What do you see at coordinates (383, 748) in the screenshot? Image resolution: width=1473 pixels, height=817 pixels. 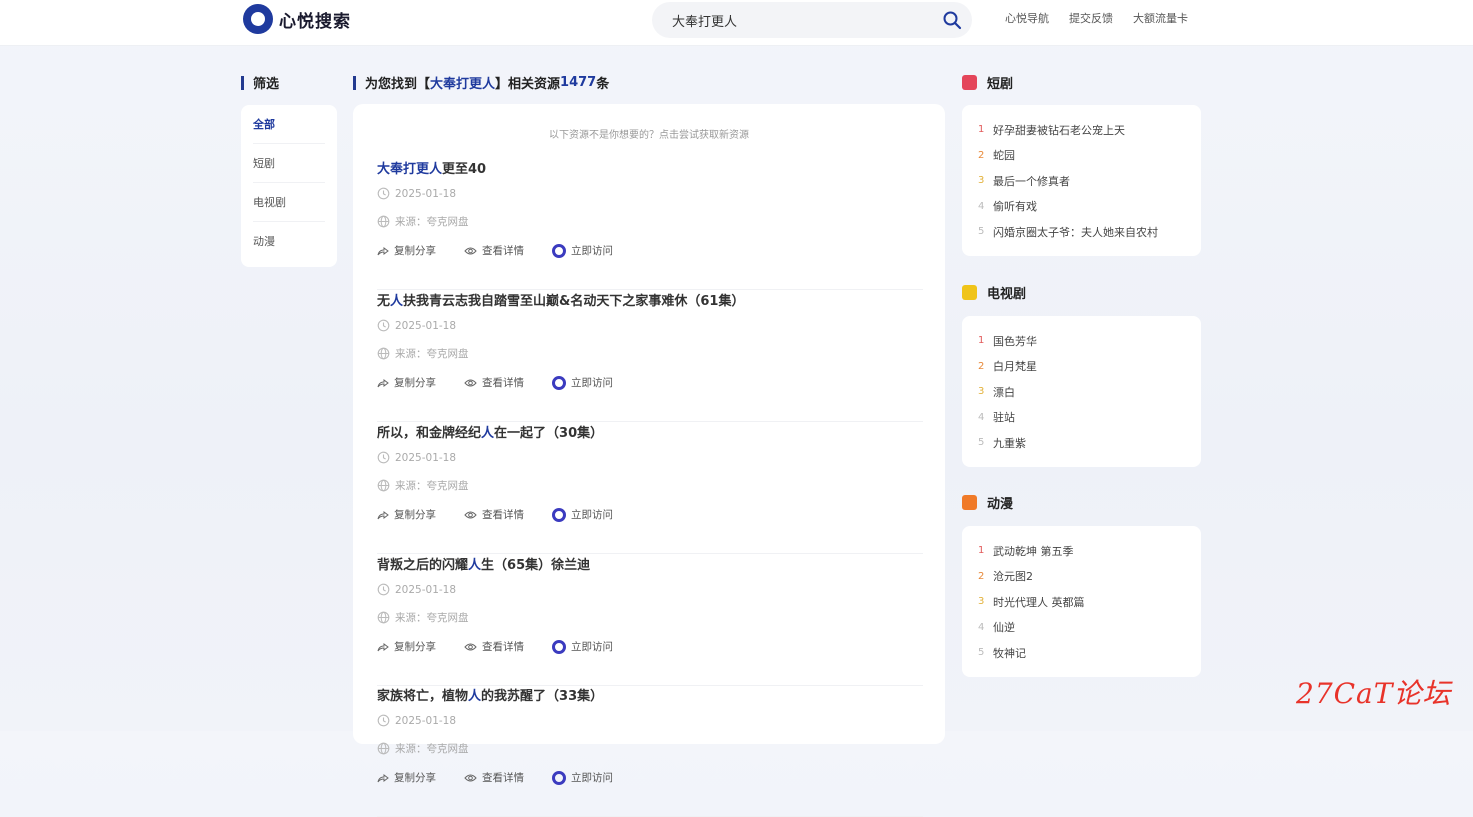 I see `globe-icon` at bounding box center [383, 748].